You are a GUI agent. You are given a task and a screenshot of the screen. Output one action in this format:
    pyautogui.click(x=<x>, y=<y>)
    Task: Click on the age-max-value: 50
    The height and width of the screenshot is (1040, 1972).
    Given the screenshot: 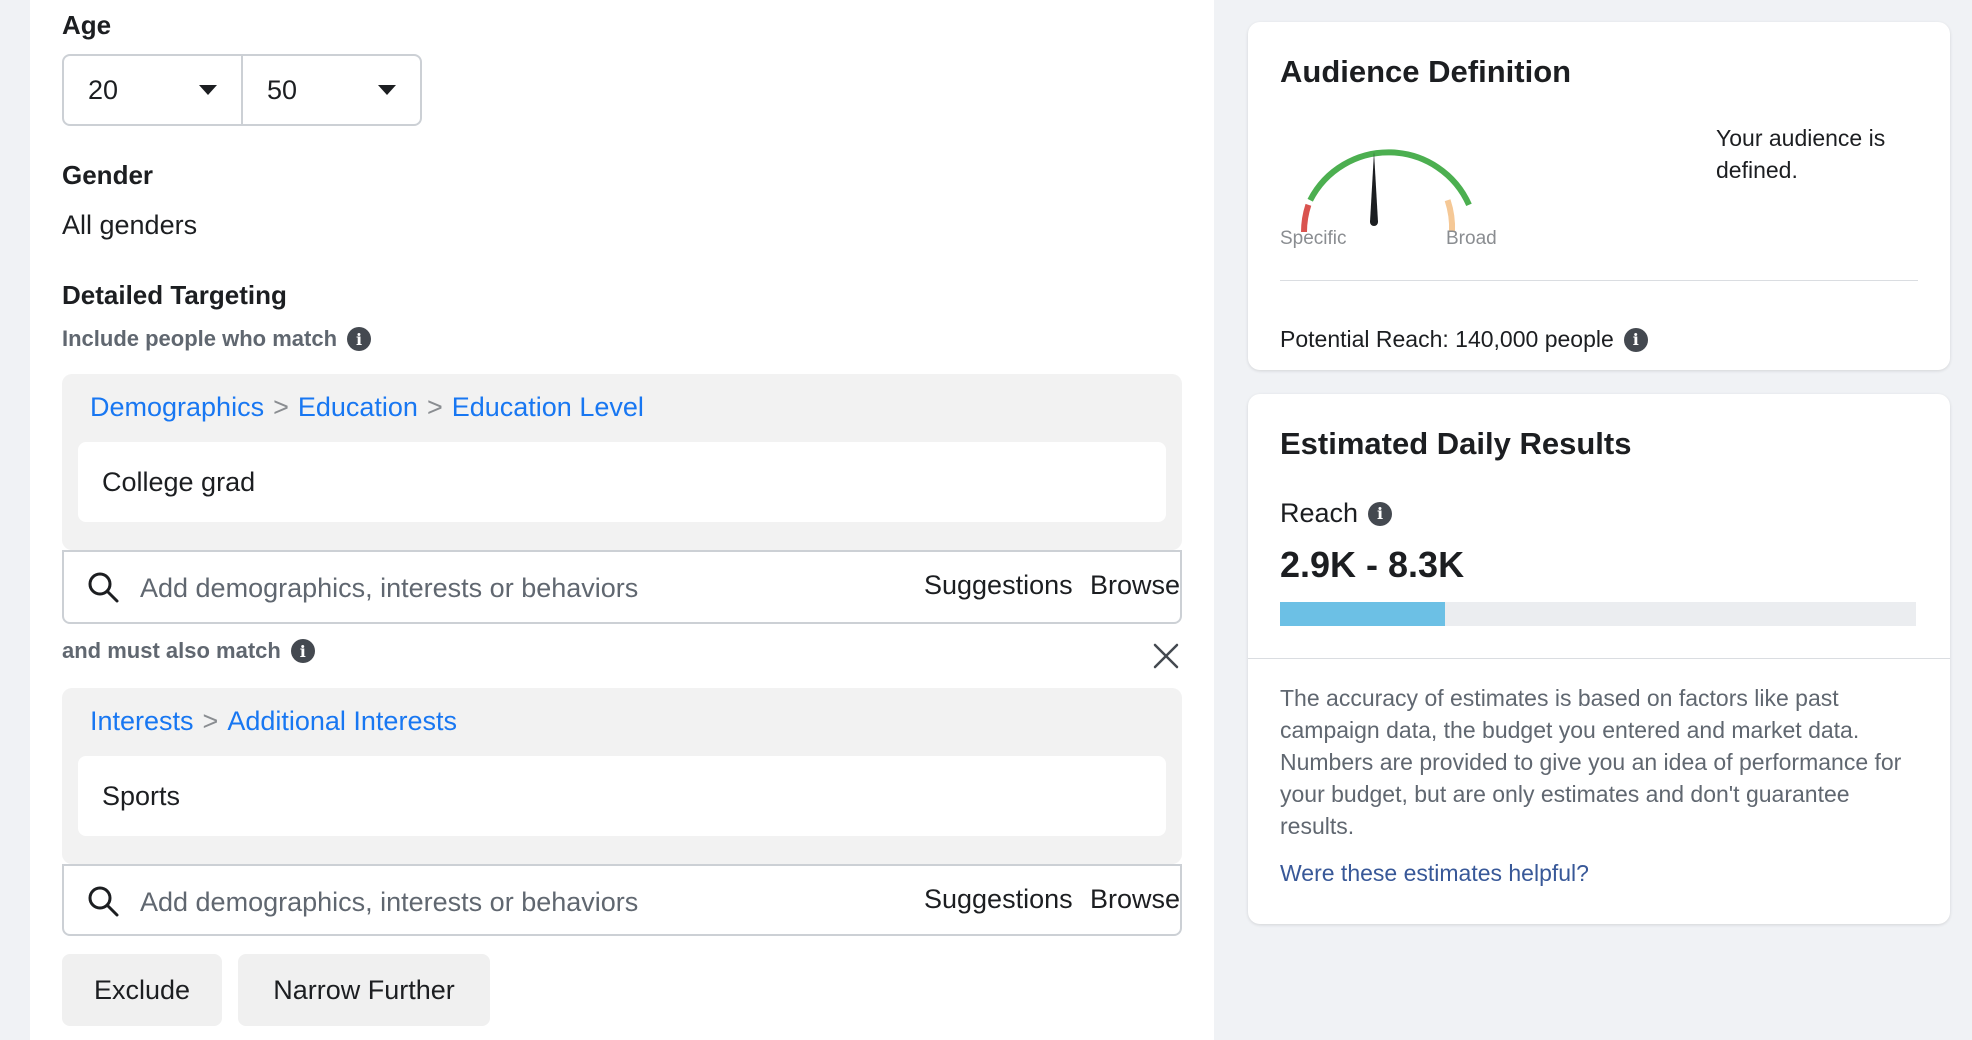 What is the action you would take?
    pyautogui.click(x=282, y=89)
    